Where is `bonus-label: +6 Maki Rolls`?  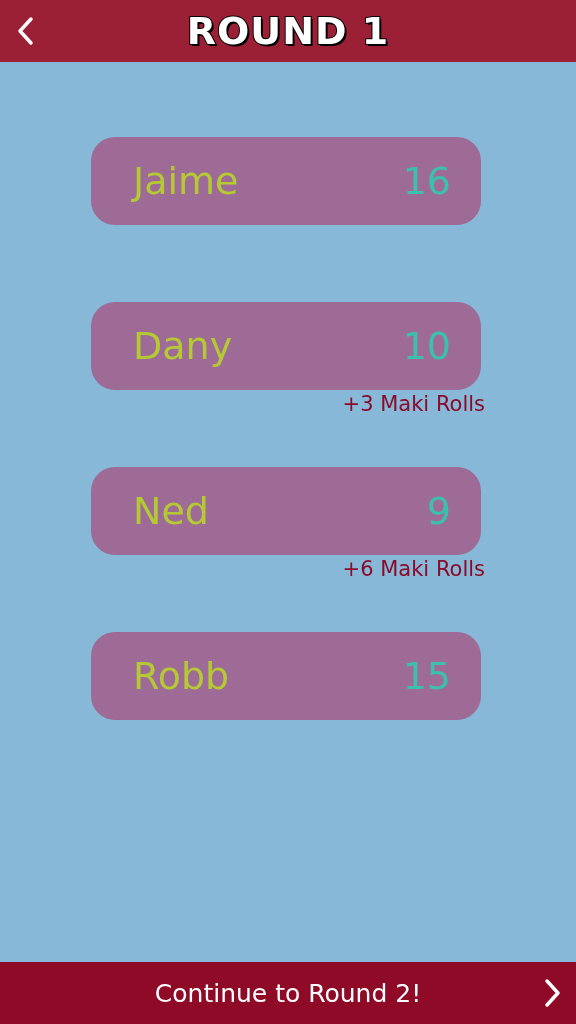
bonus-label: +6 Maki Rolls is located at coordinates (413, 569).